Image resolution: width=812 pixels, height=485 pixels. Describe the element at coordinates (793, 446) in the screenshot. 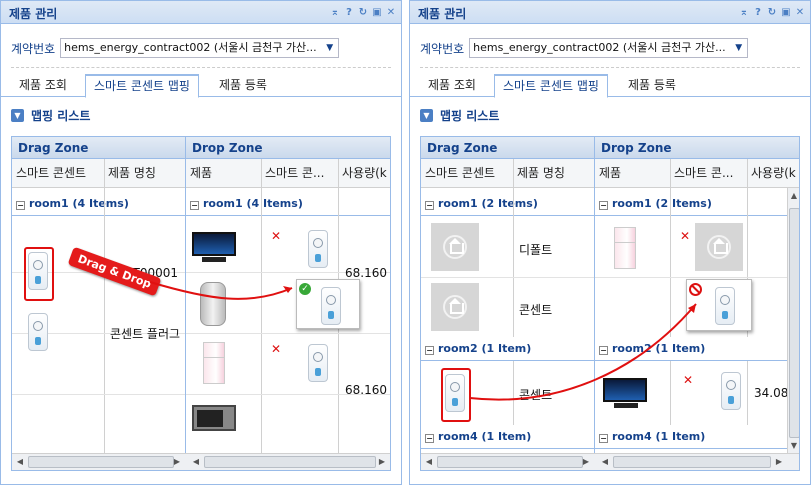

I see `scroll-down-icon: ▼` at that location.